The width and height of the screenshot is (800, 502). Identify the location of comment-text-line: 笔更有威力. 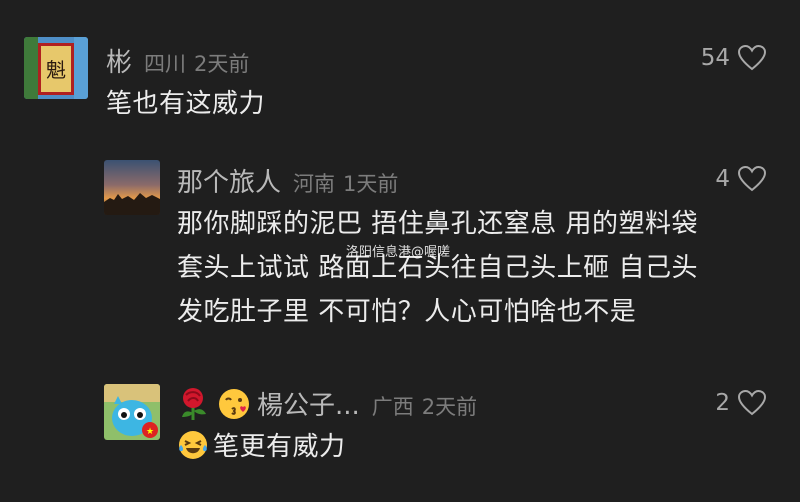
(279, 447).